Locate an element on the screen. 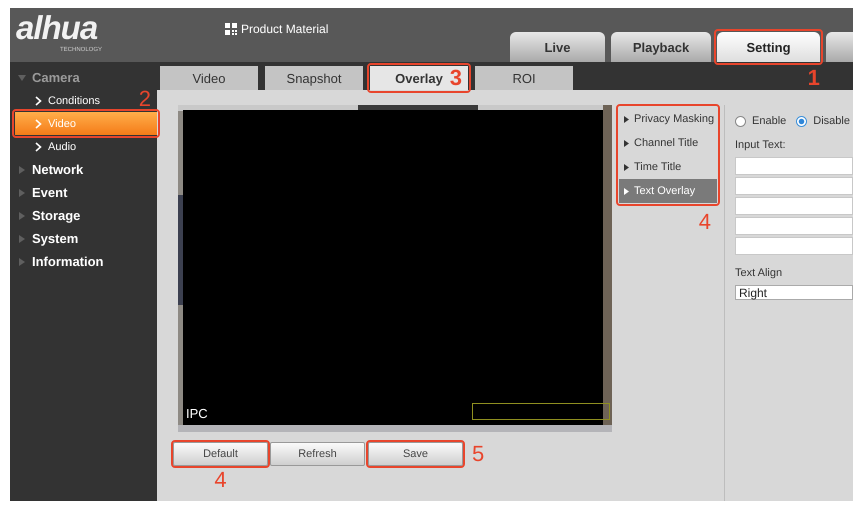 The image size is (853, 509). menu-label: Channel Title is located at coordinates (666, 143).